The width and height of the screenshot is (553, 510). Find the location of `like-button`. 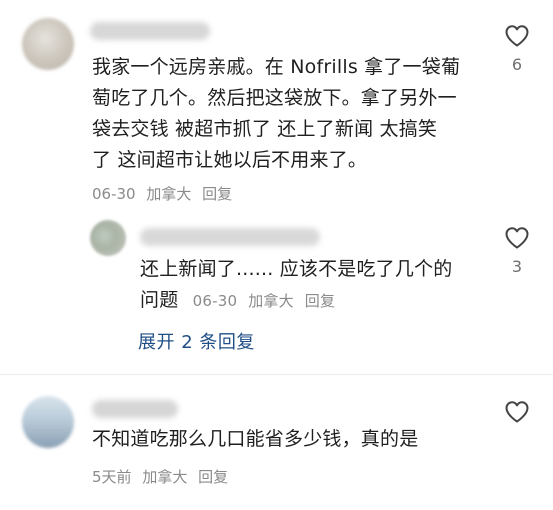

like-button is located at coordinates (517, 412).